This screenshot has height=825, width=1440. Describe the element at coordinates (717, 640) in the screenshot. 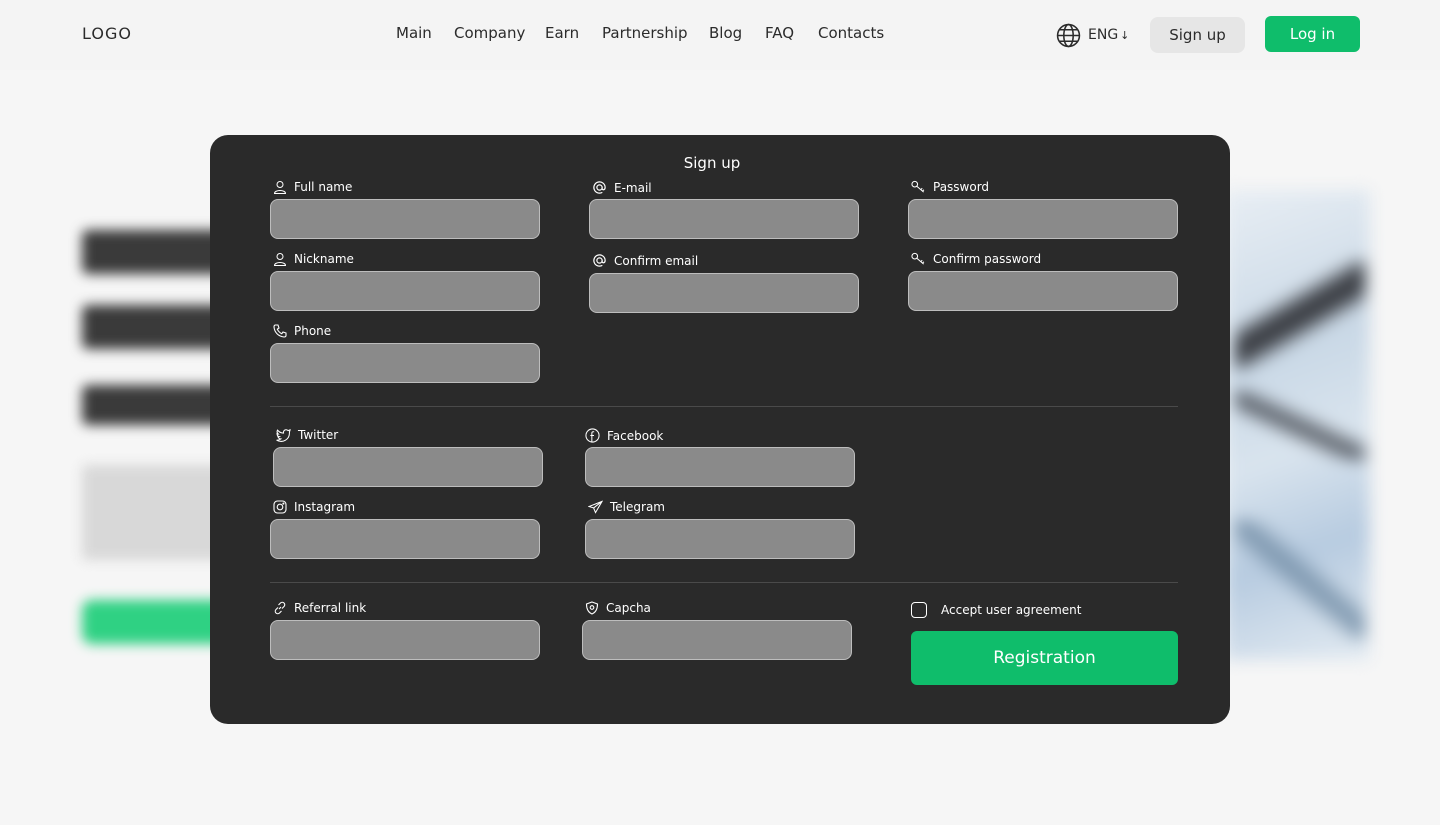

I see `capcha-input` at that location.